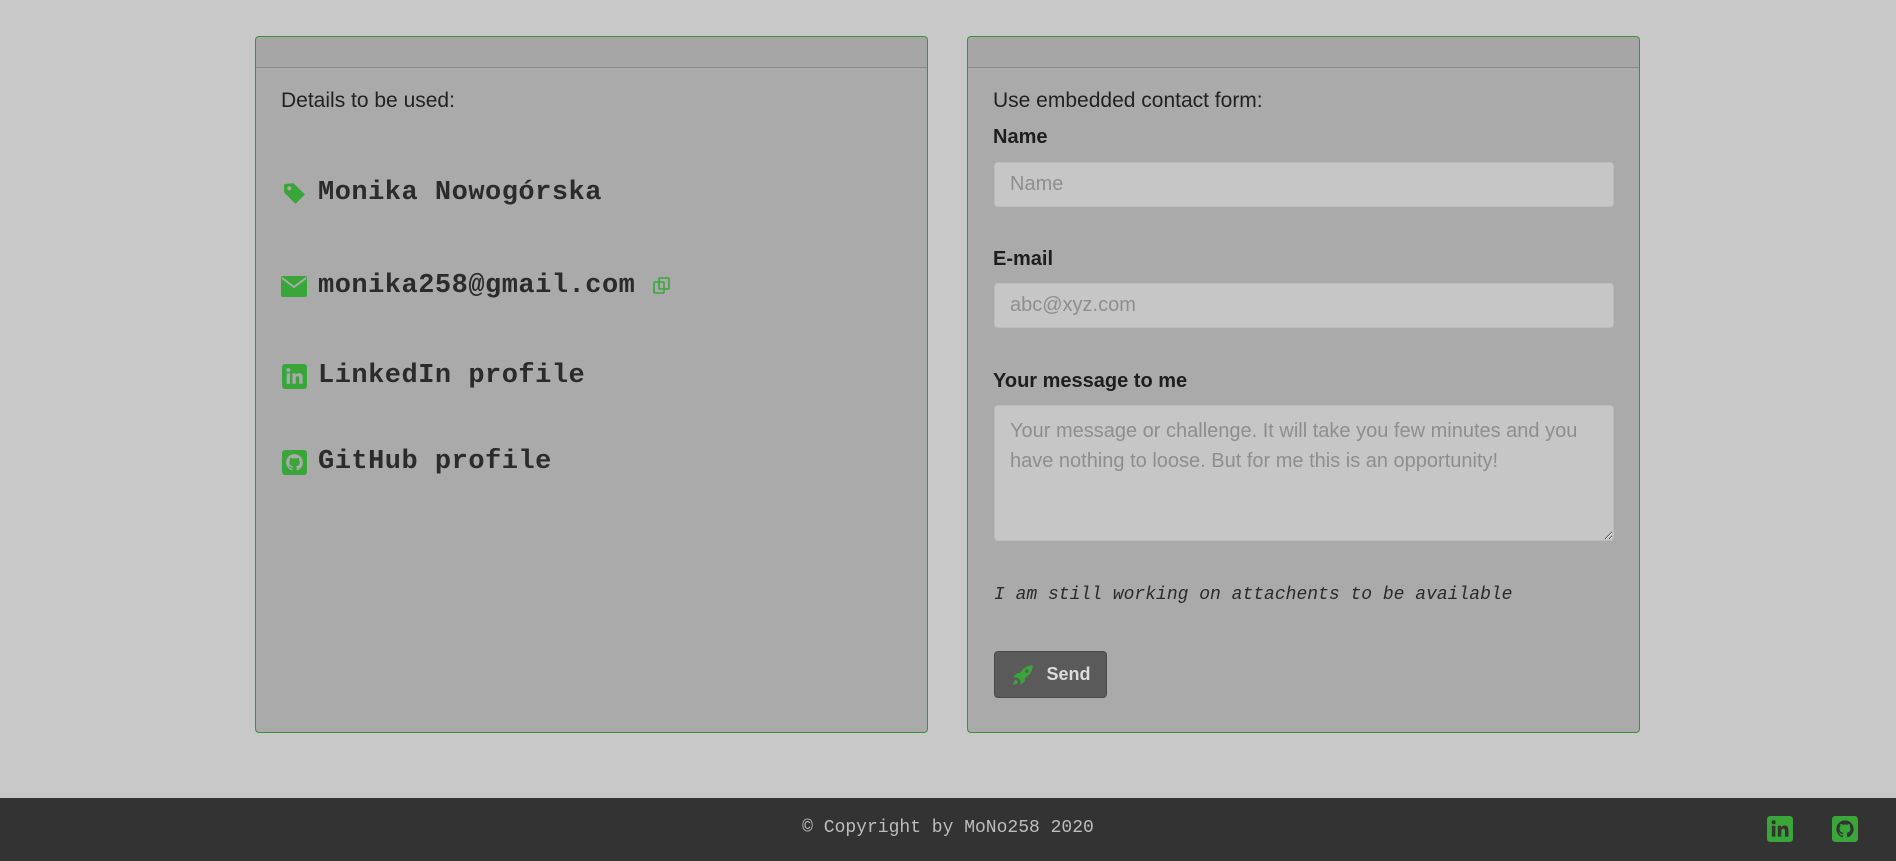 The height and width of the screenshot is (861, 1896). I want to click on email-address: monika258@gmail.com, so click(476, 286).